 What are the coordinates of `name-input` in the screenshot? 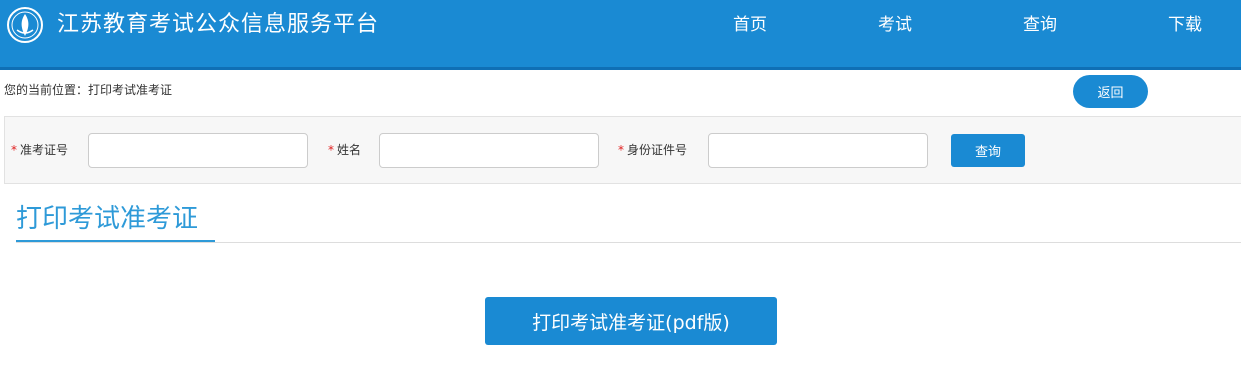 It's located at (489, 150).